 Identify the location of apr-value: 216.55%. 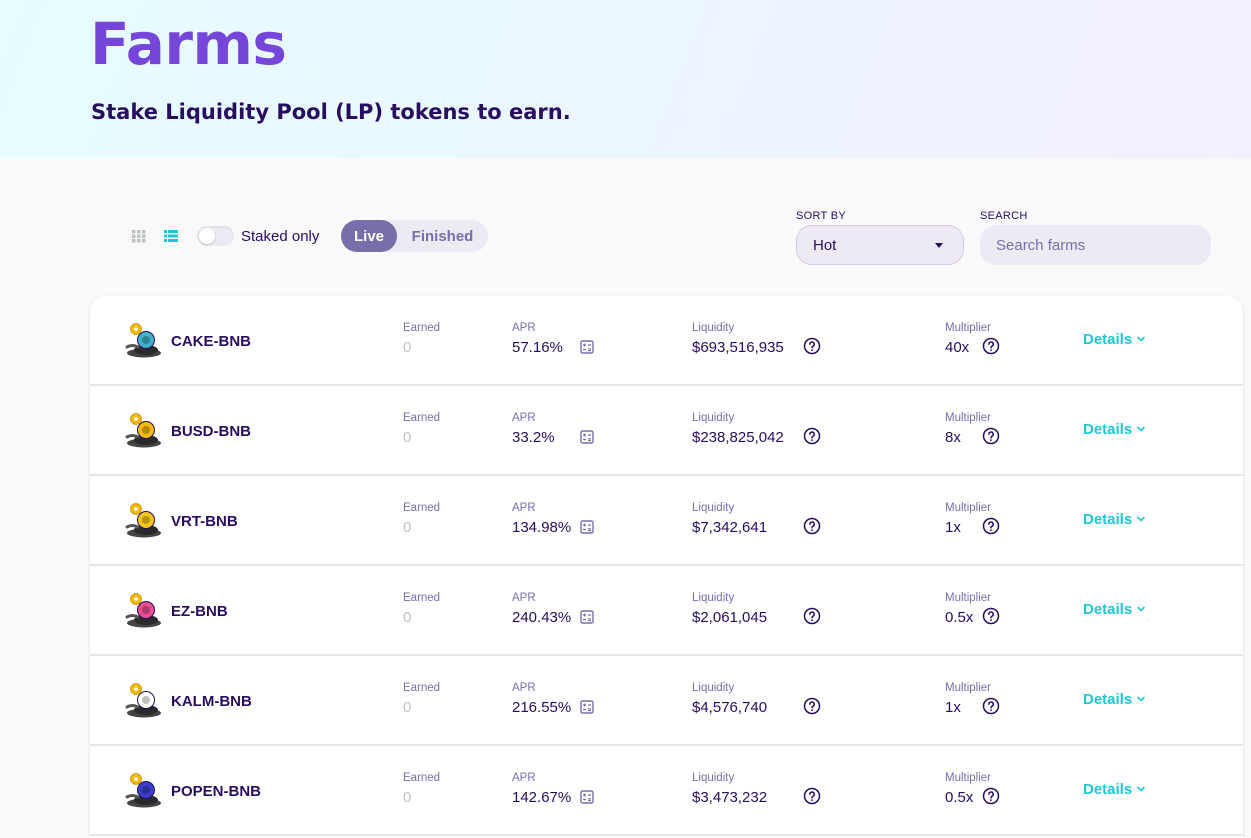
(542, 707).